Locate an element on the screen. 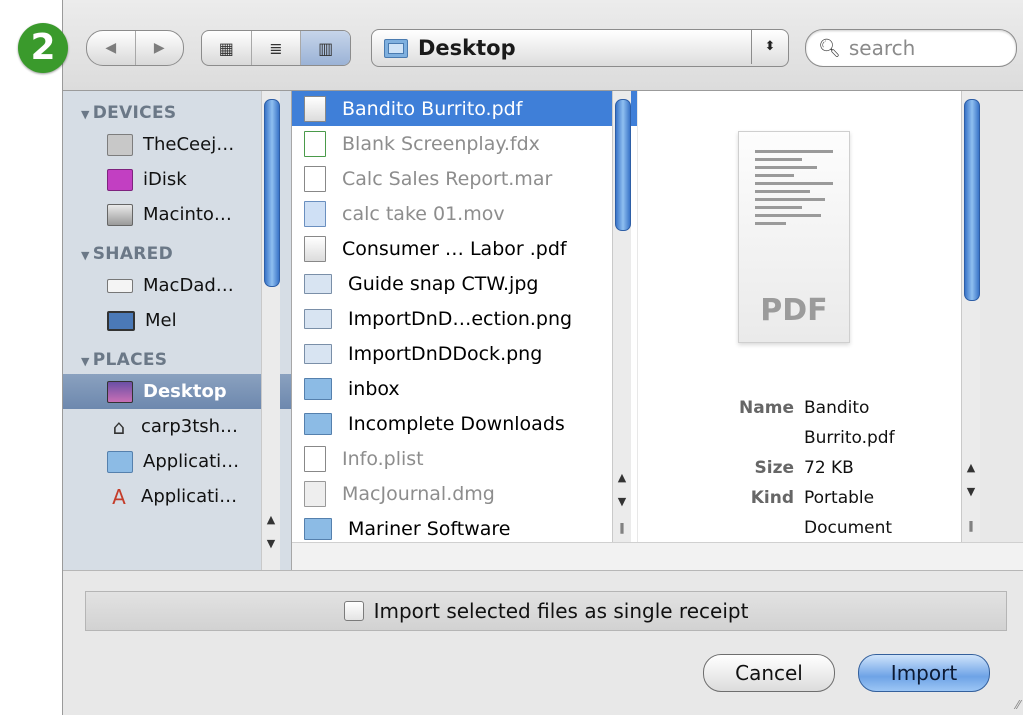 The width and height of the screenshot is (1023, 715). location-label: Desktop is located at coordinates (467, 48).